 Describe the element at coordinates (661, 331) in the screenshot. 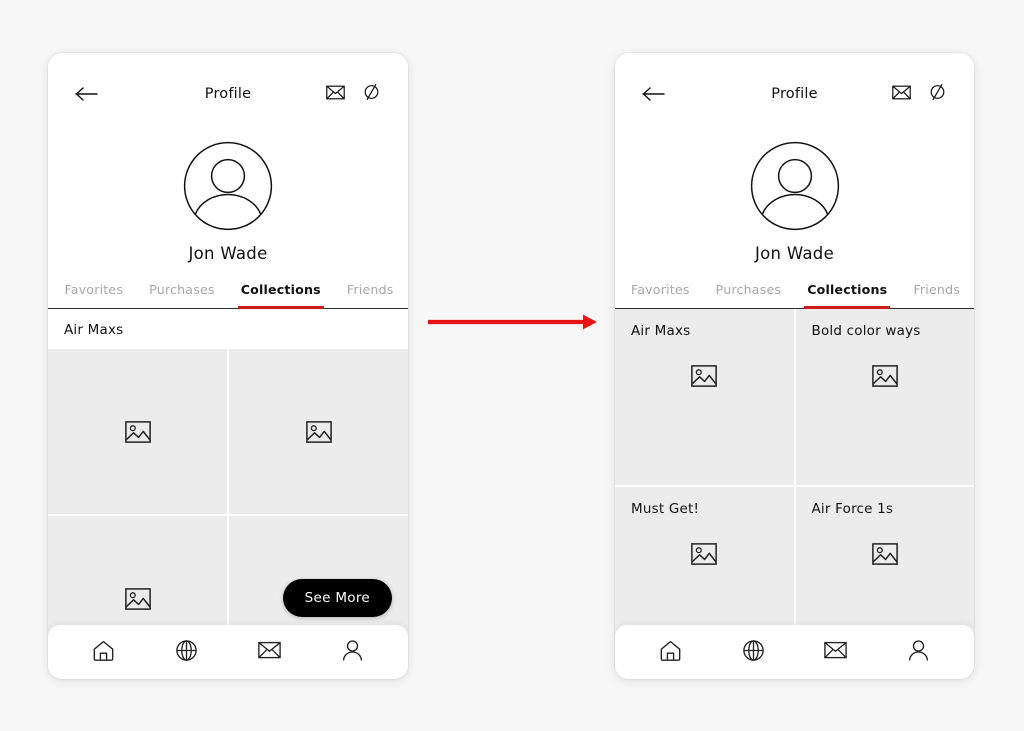

I see `collection-tile-label: Air Maxs` at that location.